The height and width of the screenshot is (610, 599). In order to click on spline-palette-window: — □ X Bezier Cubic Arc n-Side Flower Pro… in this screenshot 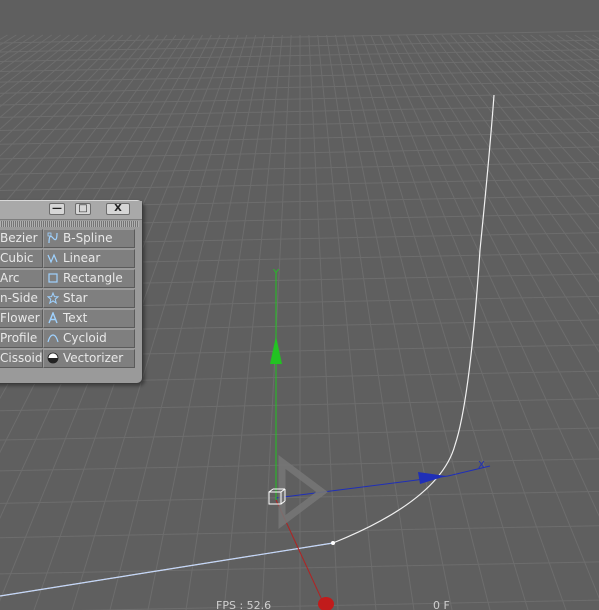, I will do `click(71, 292)`.